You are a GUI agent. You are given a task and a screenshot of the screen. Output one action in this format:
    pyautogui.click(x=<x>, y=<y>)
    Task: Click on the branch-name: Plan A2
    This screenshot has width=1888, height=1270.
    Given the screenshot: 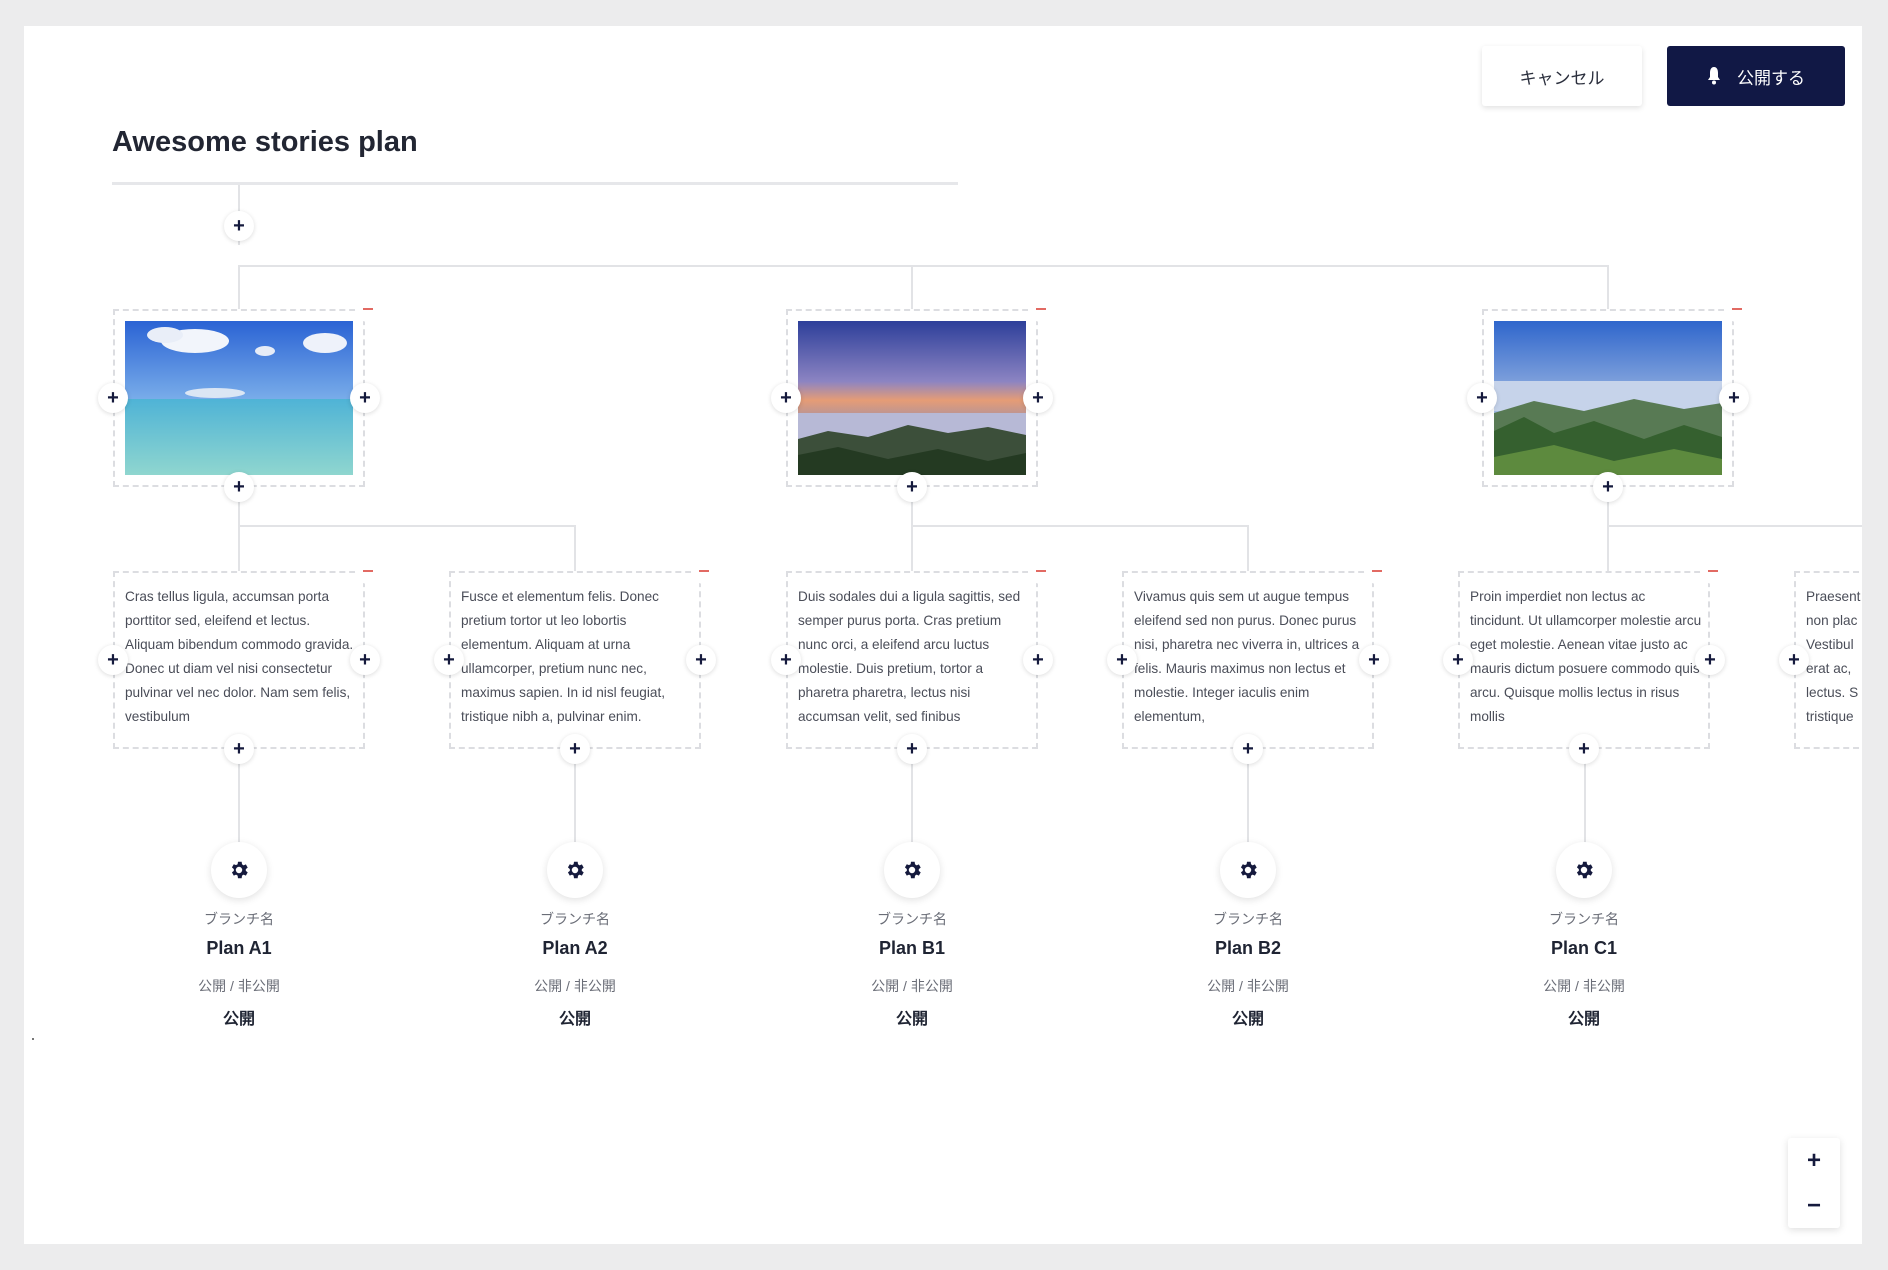 What is the action you would take?
    pyautogui.click(x=575, y=948)
    